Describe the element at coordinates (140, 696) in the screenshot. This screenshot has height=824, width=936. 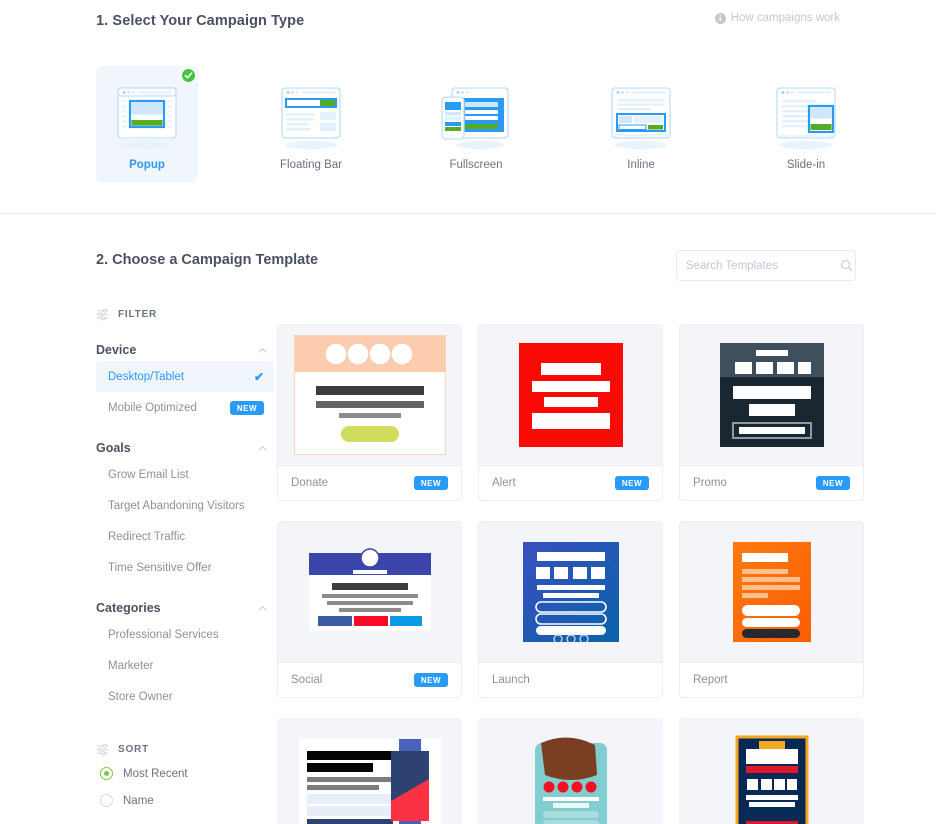
I see `filter-option-store-owner-label: Store Owner` at that location.